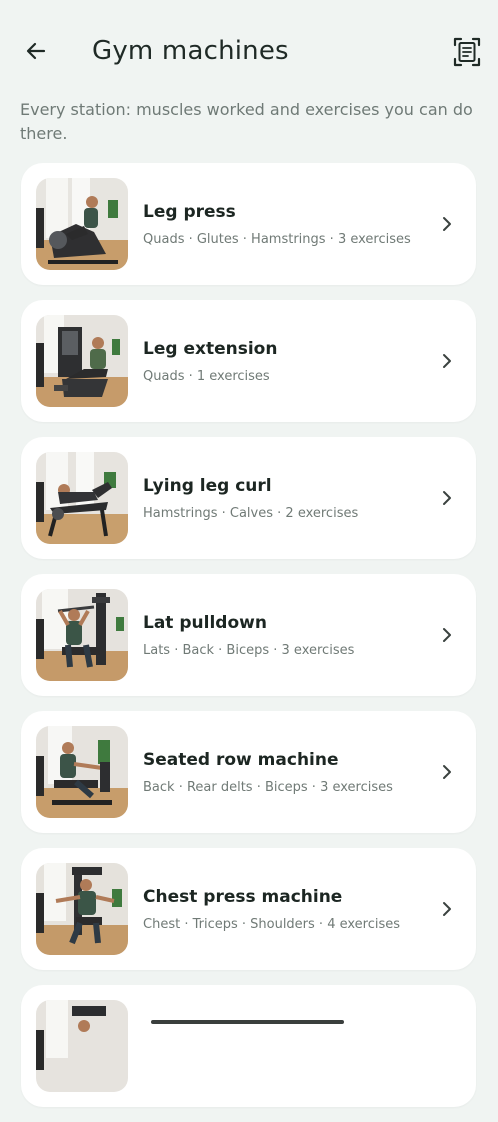 This screenshot has height=1122, width=498. What do you see at coordinates (206, 376) in the screenshot?
I see `machine-meta: Quads · 1 exercises` at bounding box center [206, 376].